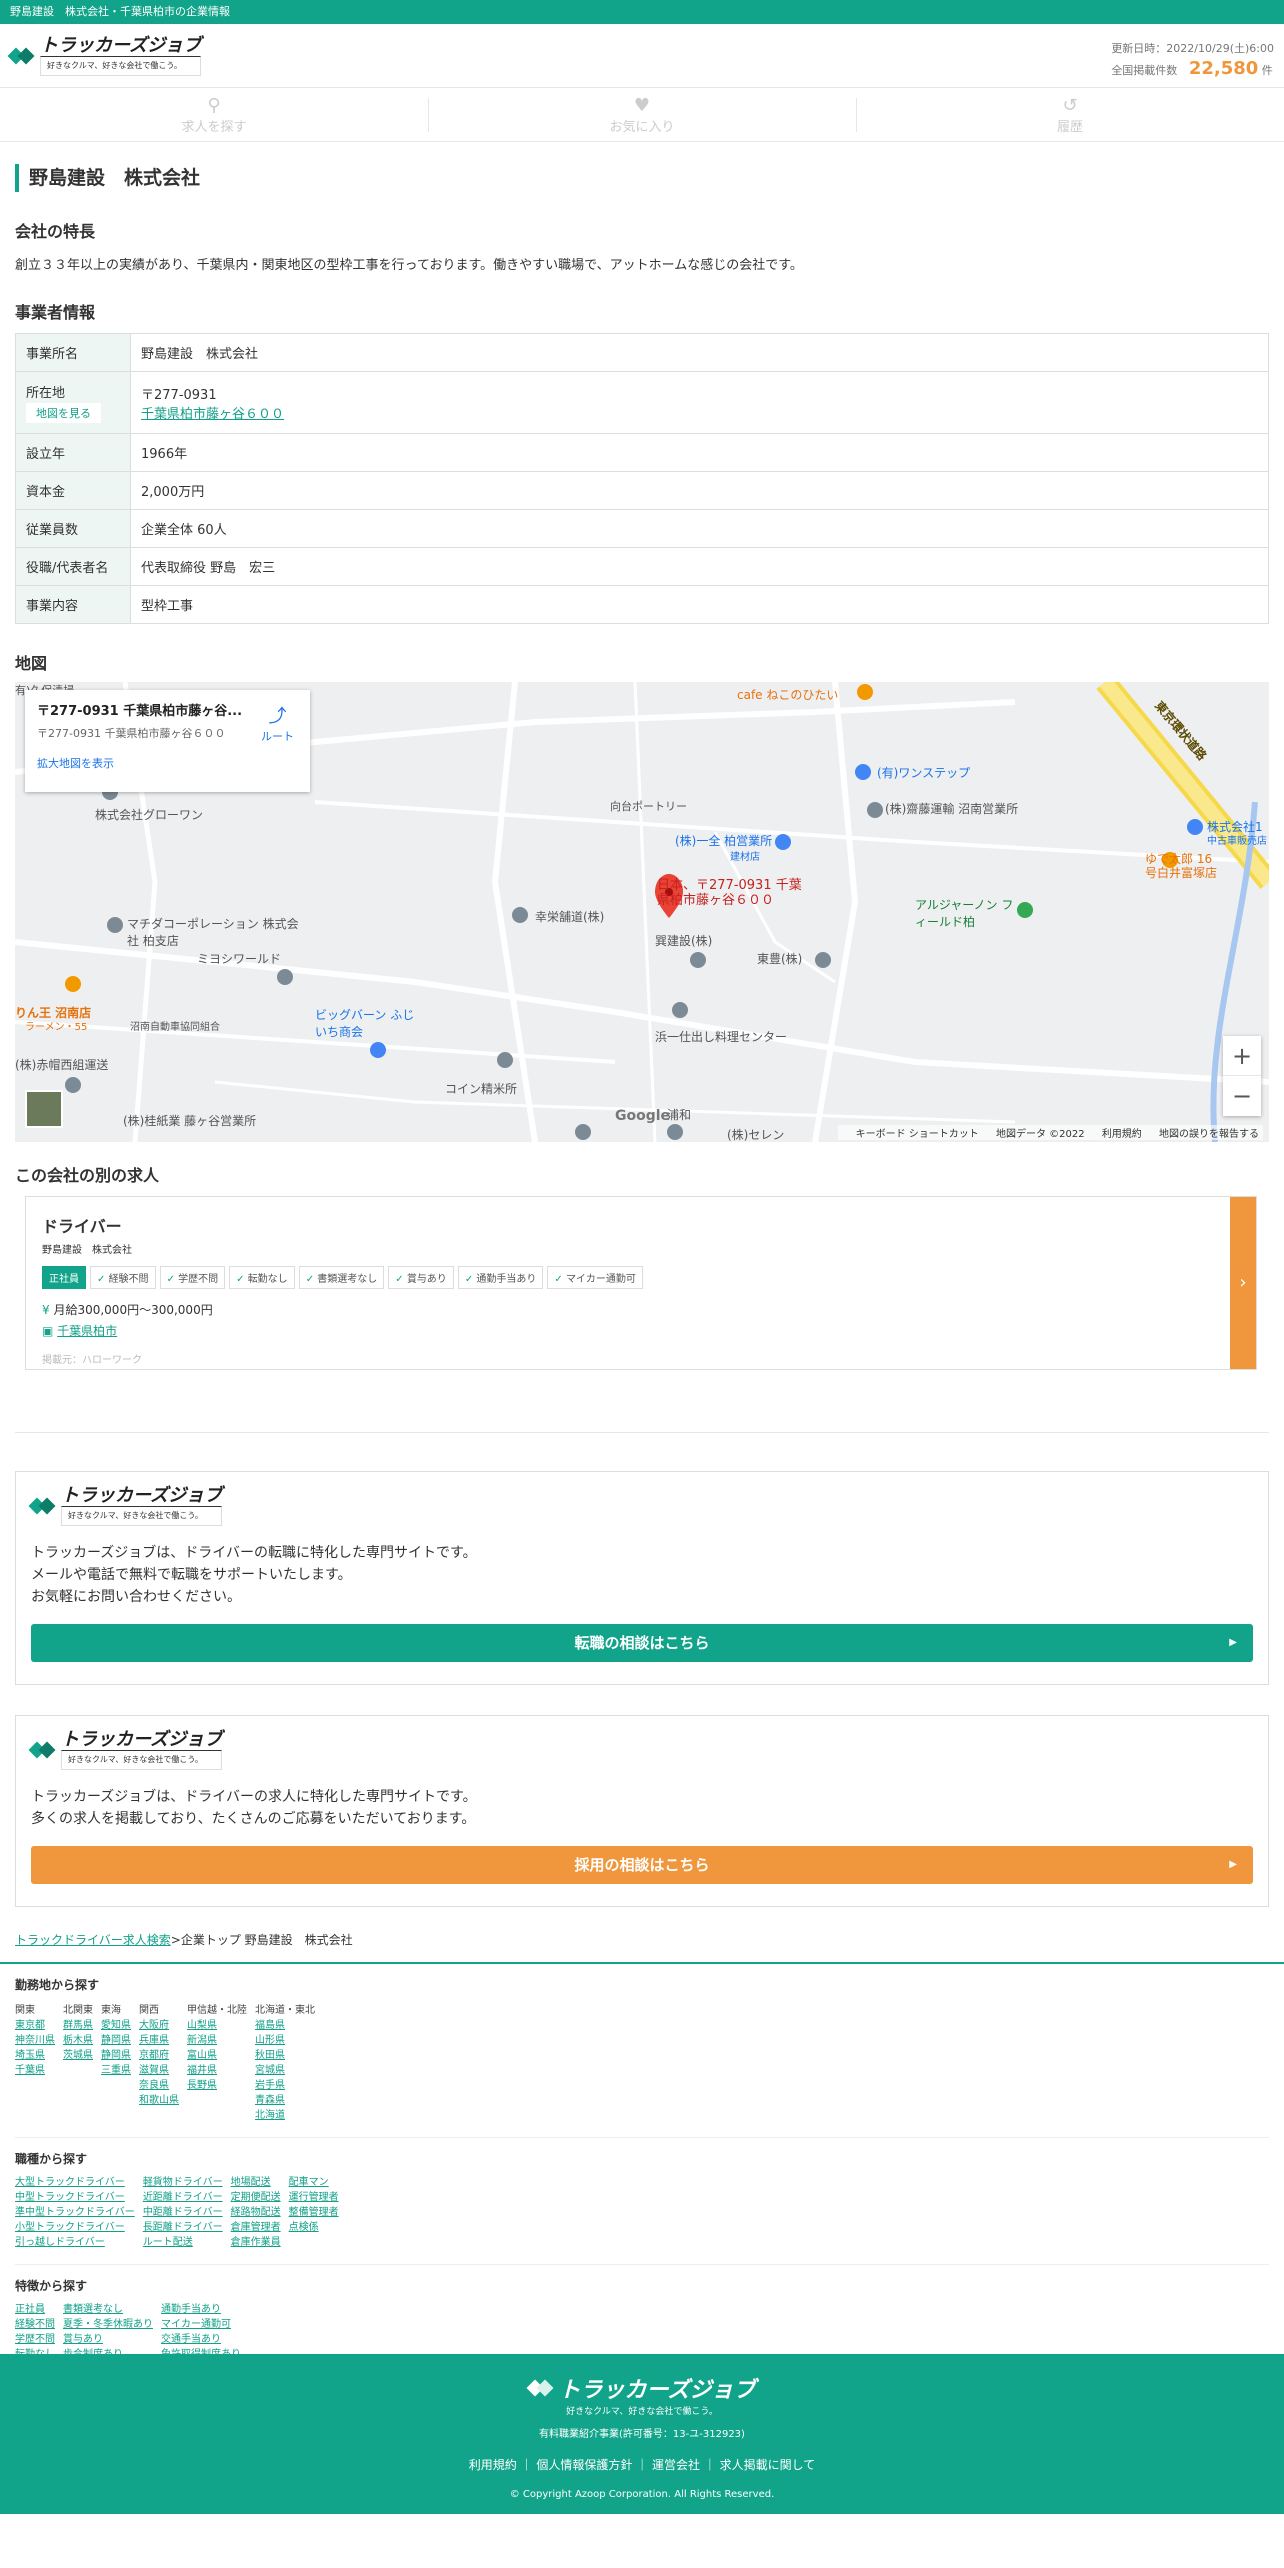 The height and width of the screenshot is (2568, 1284). What do you see at coordinates (201, 2309) in the screenshot?
I see `search-link: 通勤手当あり` at bounding box center [201, 2309].